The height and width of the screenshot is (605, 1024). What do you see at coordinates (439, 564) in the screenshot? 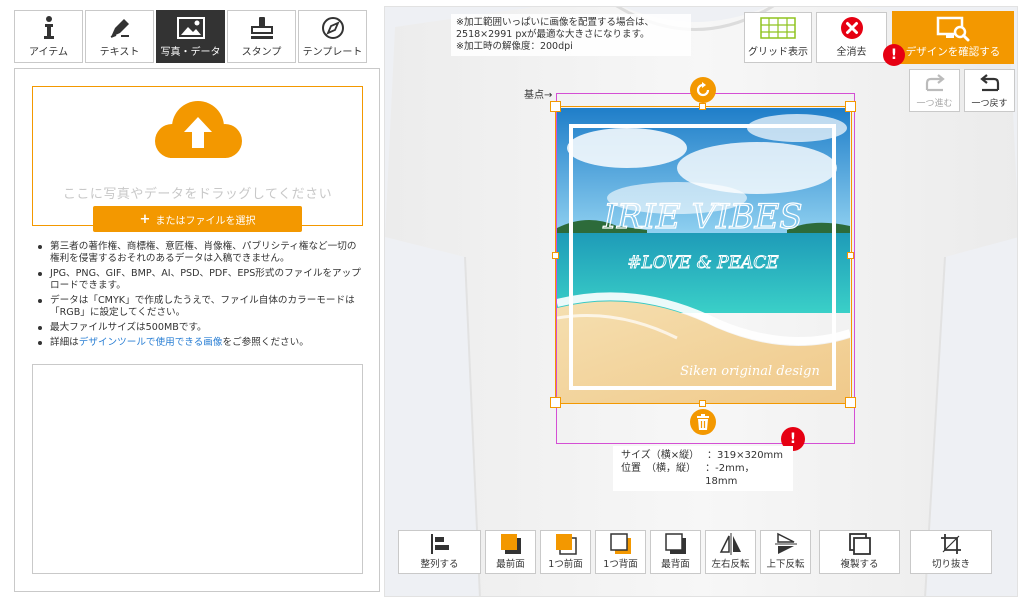
I see `align-label: 整列する` at bounding box center [439, 564].